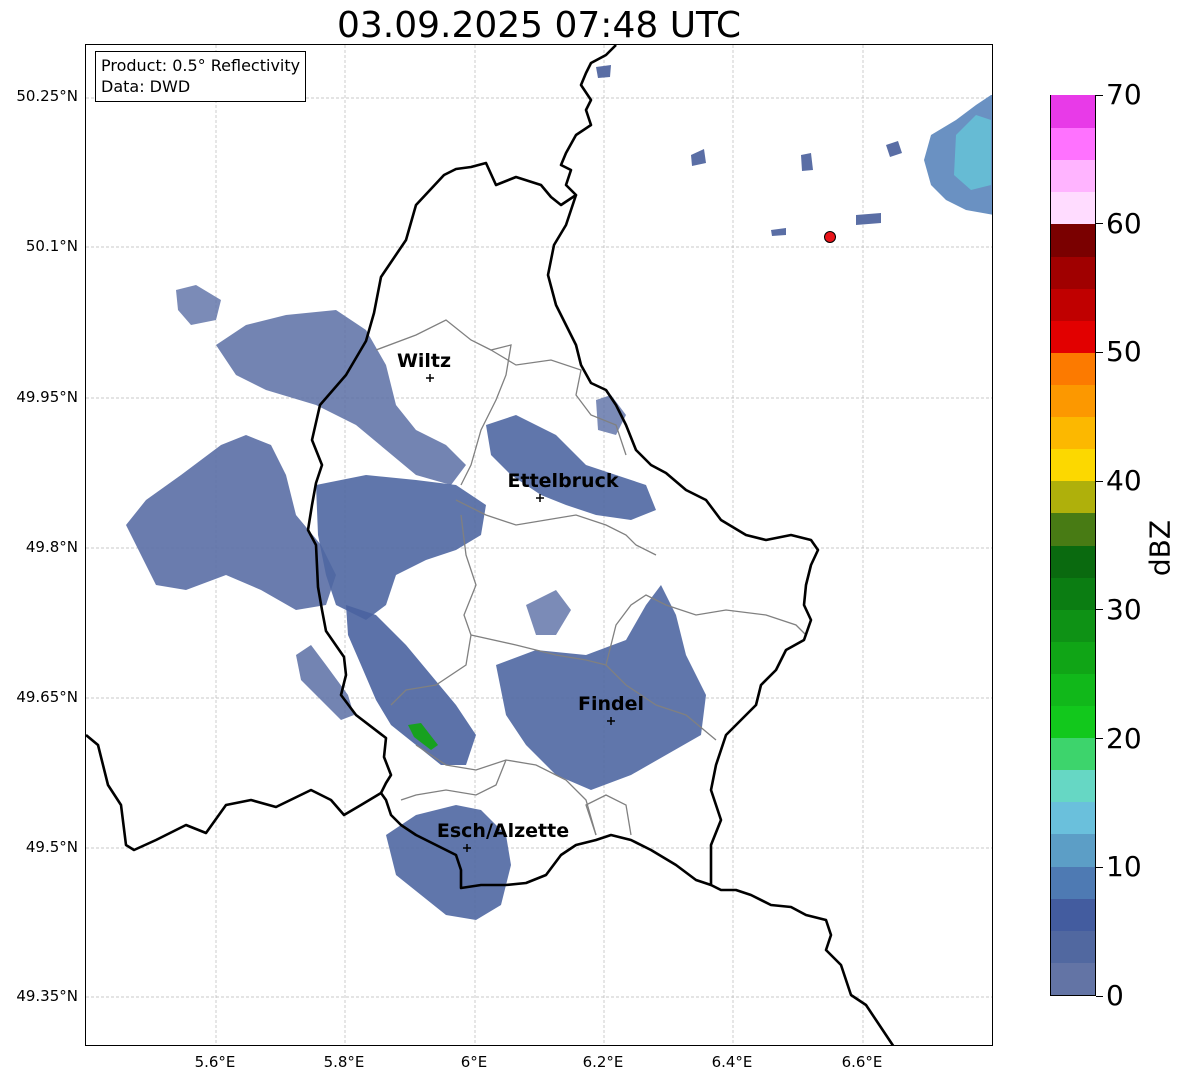 The height and width of the screenshot is (1081, 1184). I want to click on city-label-wiltz: Wiltz, so click(424, 361).